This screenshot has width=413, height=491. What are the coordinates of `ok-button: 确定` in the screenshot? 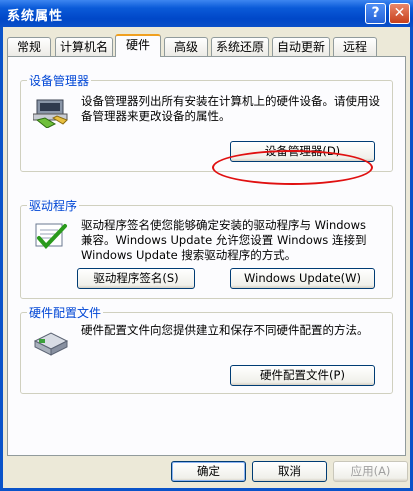 It's located at (208, 471).